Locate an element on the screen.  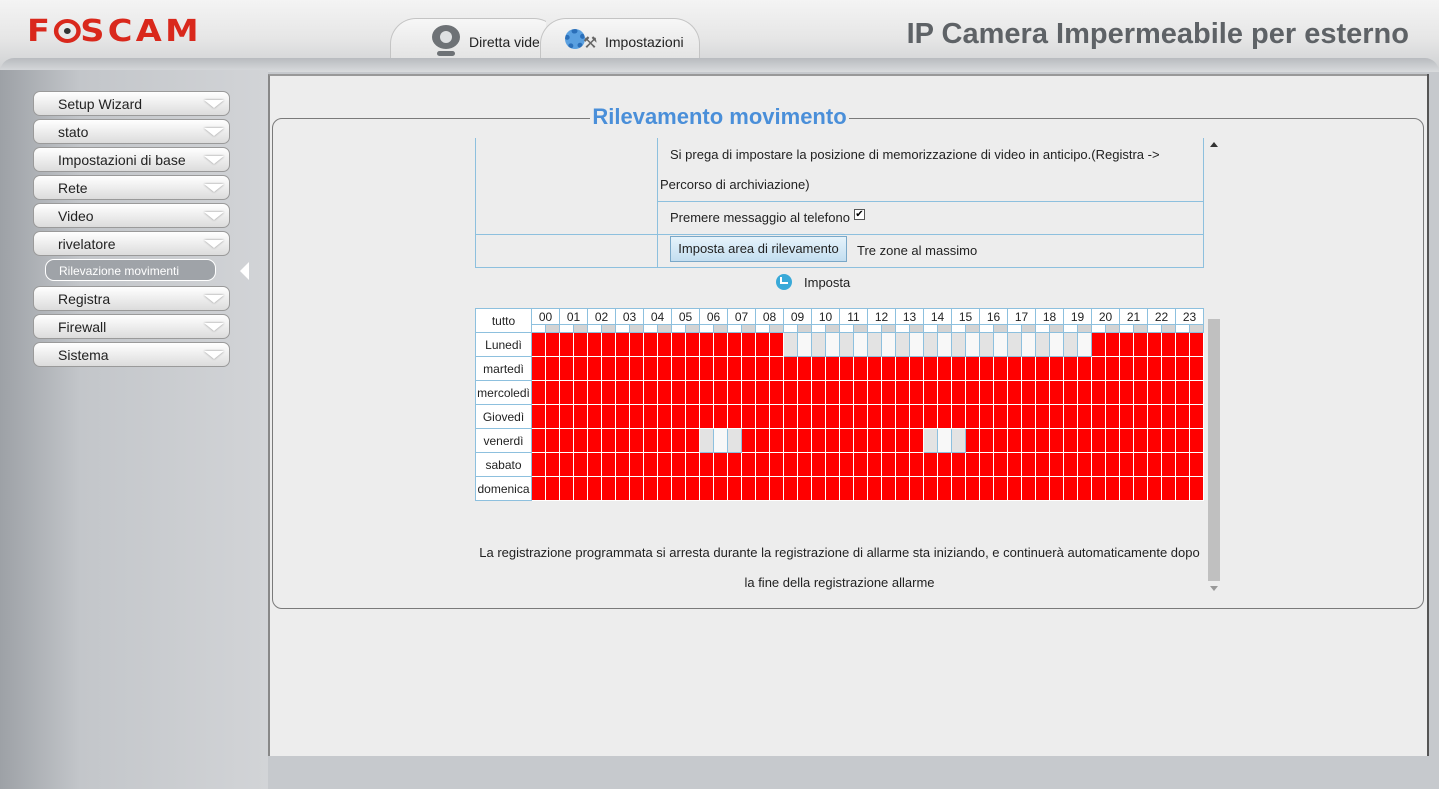
hour-header: 00 is located at coordinates (545, 316).